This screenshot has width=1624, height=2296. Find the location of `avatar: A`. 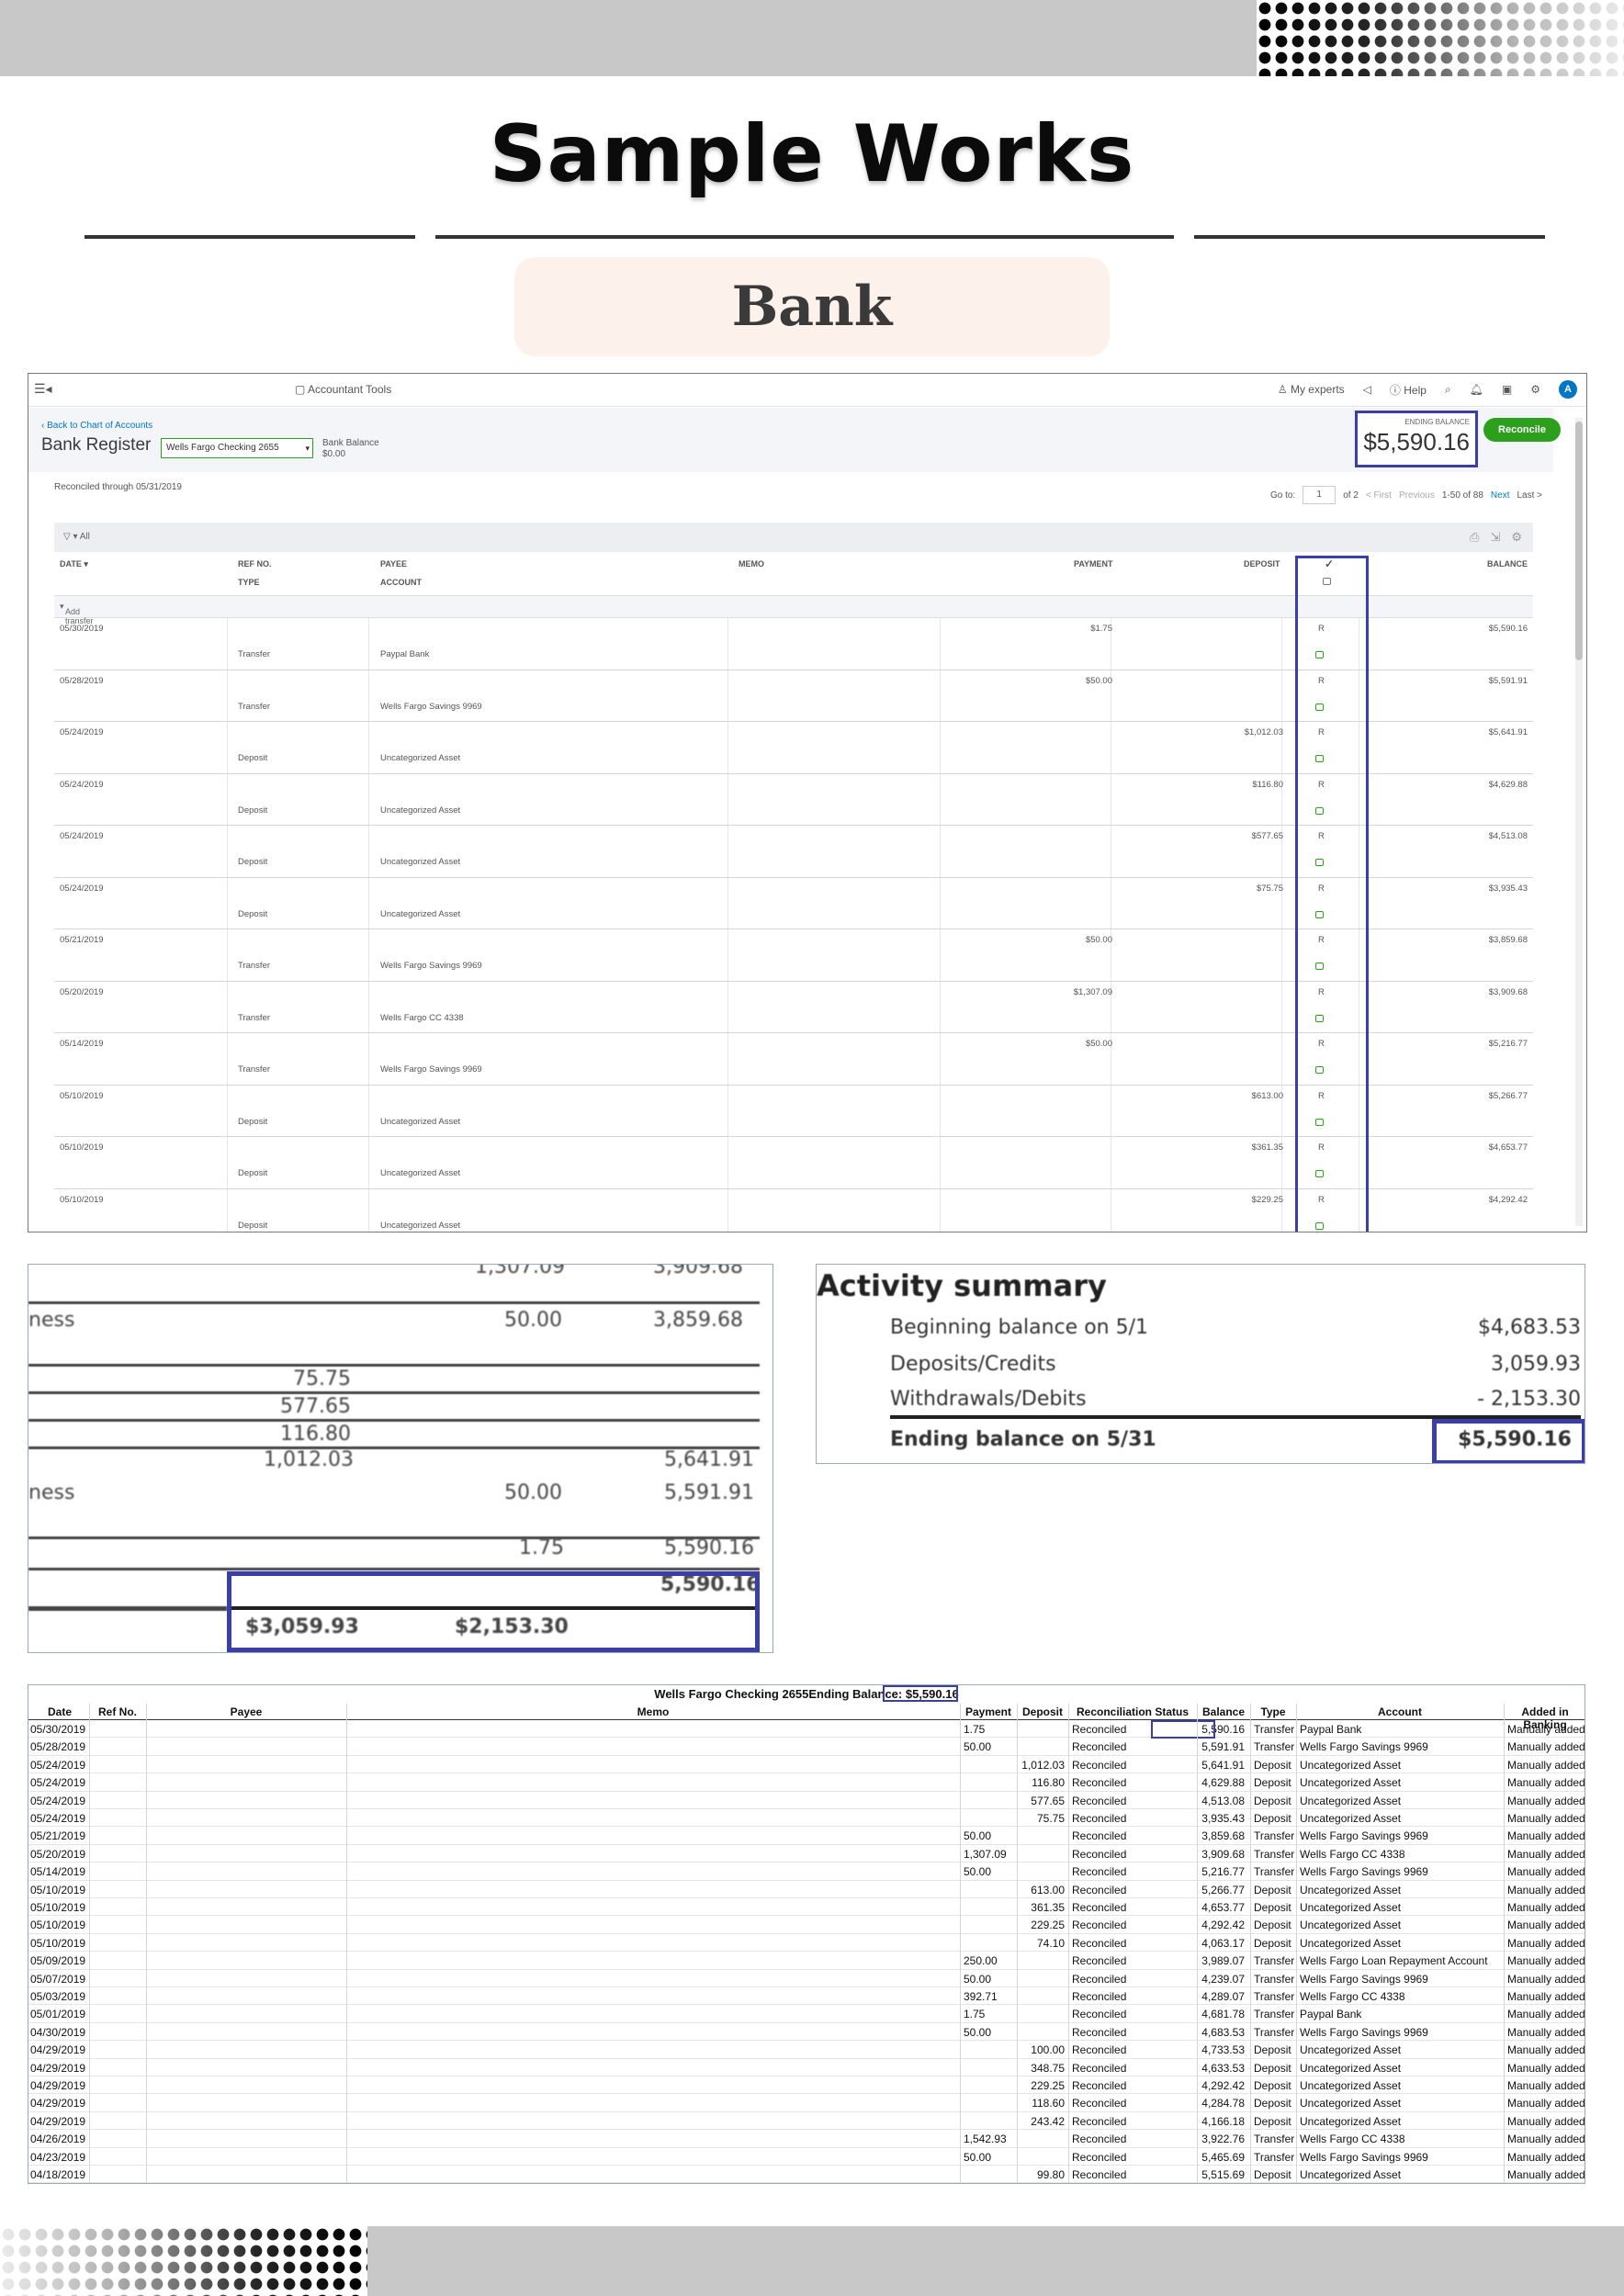

avatar: A is located at coordinates (1568, 389).